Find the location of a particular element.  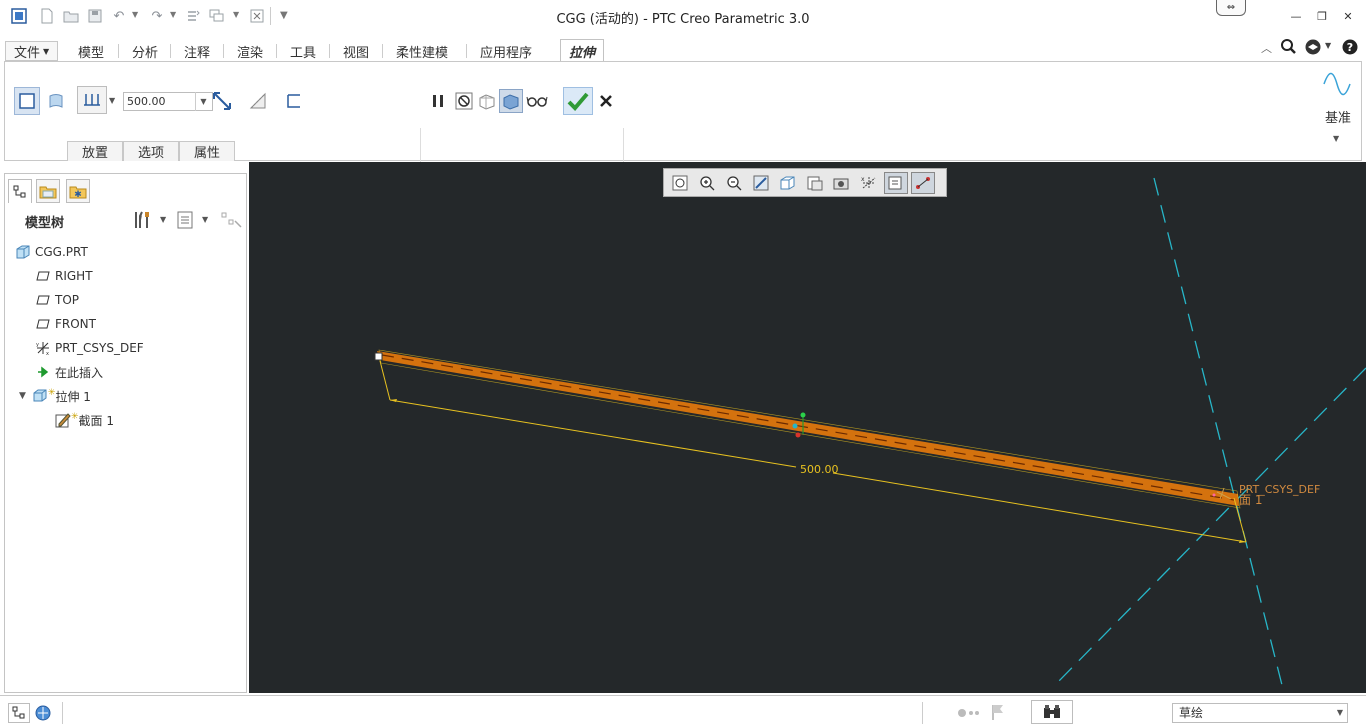

tree-item-insert-here: 在此插入 is located at coordinates (69, 372).